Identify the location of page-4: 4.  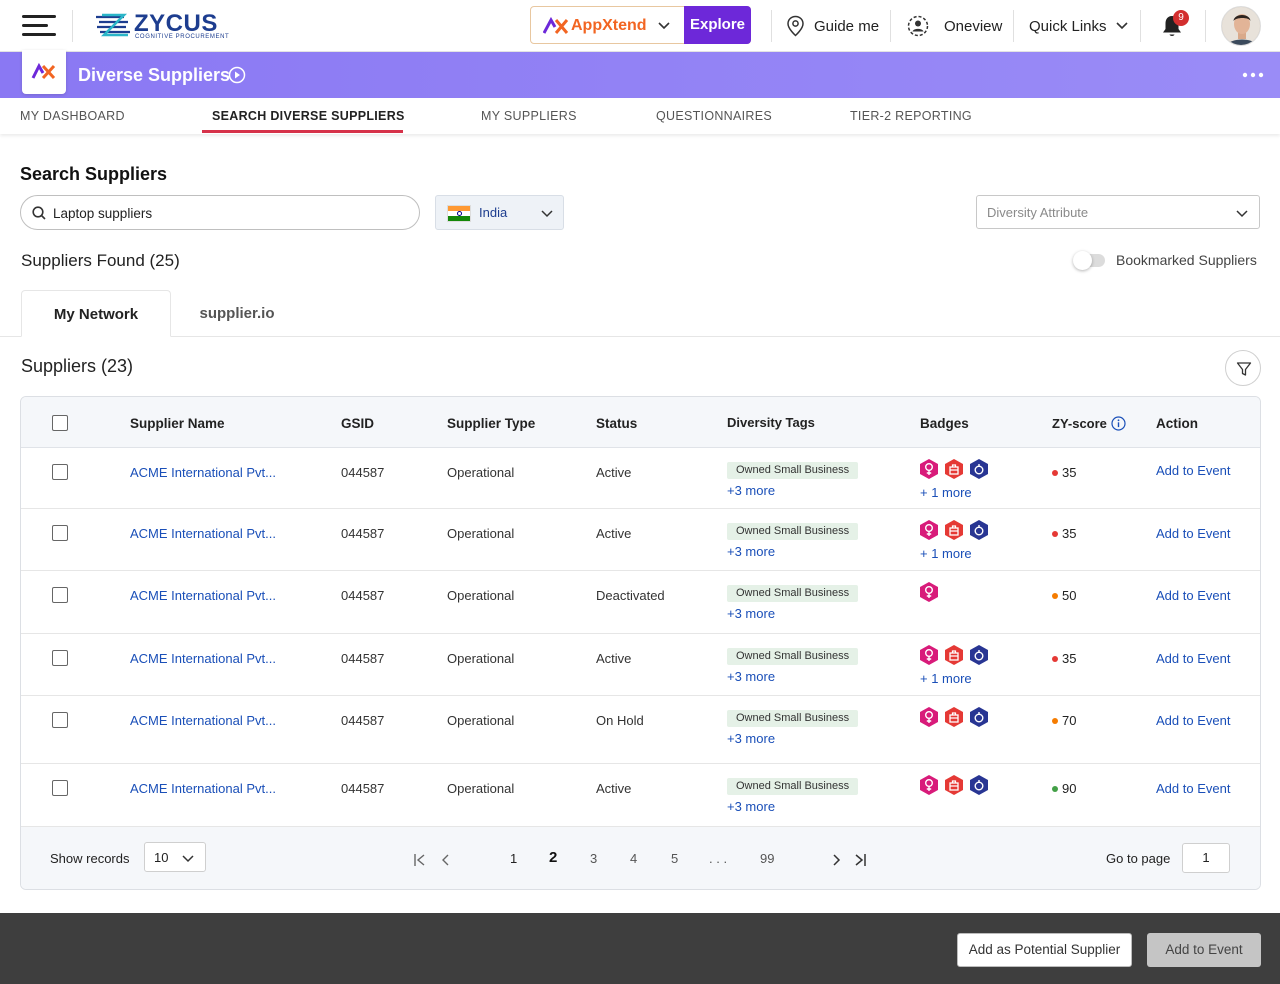
(633, 858).